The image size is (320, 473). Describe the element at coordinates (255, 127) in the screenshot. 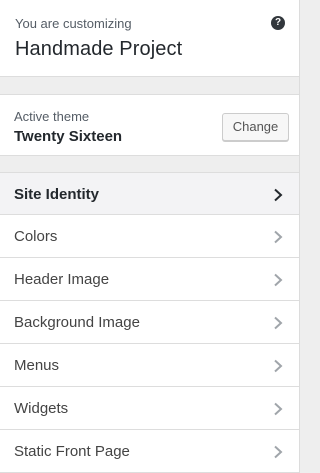

I see `change-theme-button: Change` at that location.